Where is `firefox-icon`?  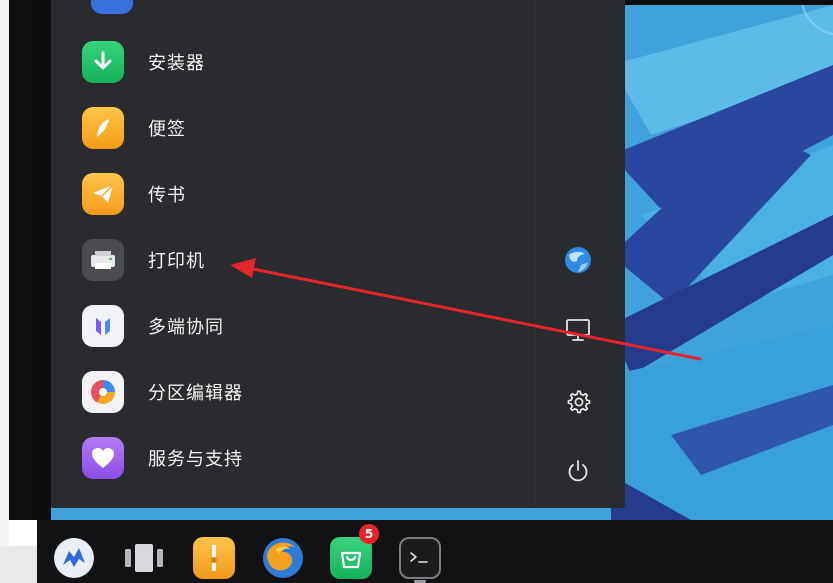 firefox-icon is located at coordinates (283, 558).